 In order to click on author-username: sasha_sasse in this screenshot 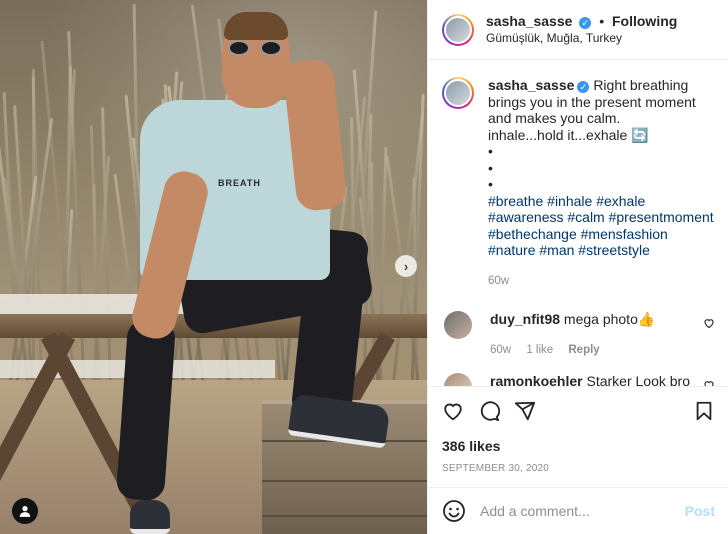, I will do `click(529, 21)`.